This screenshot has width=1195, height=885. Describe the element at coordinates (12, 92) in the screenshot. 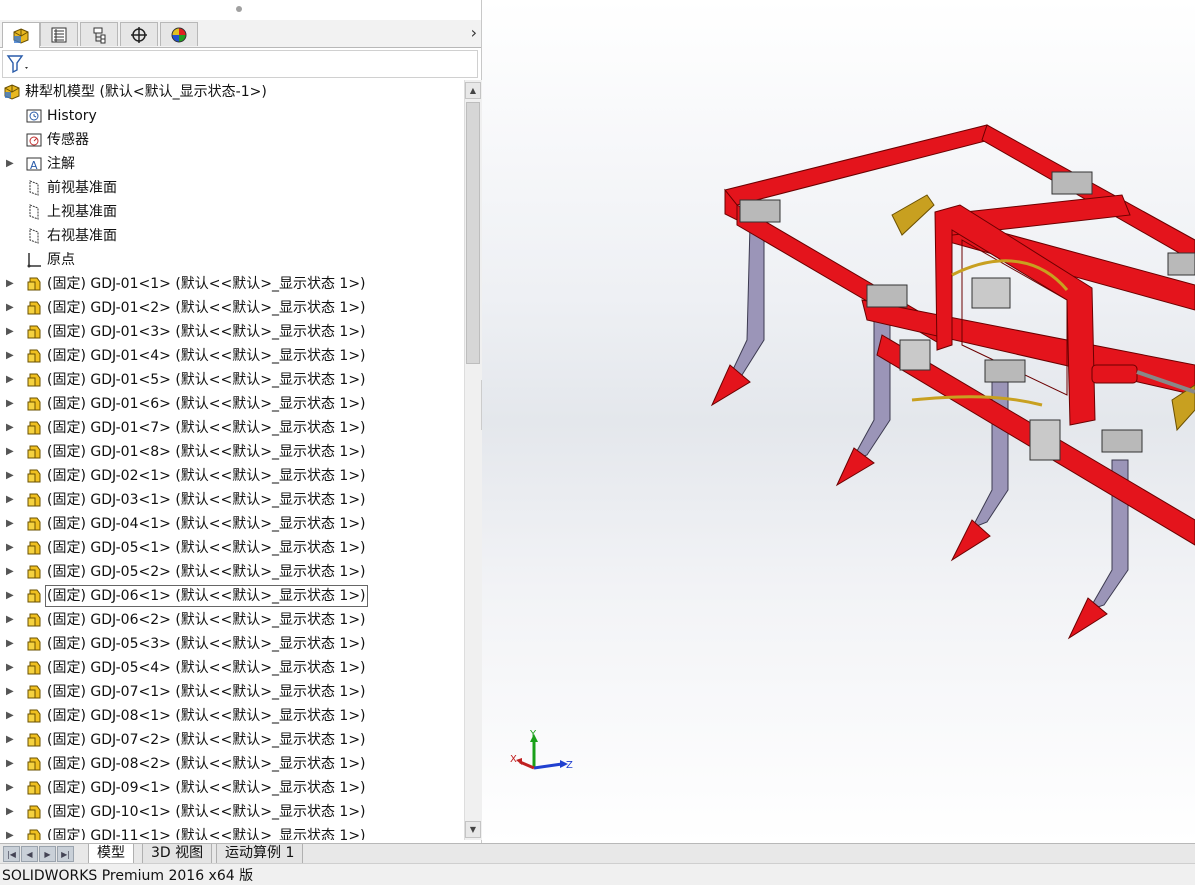

I see `assembly-icon` at that location.